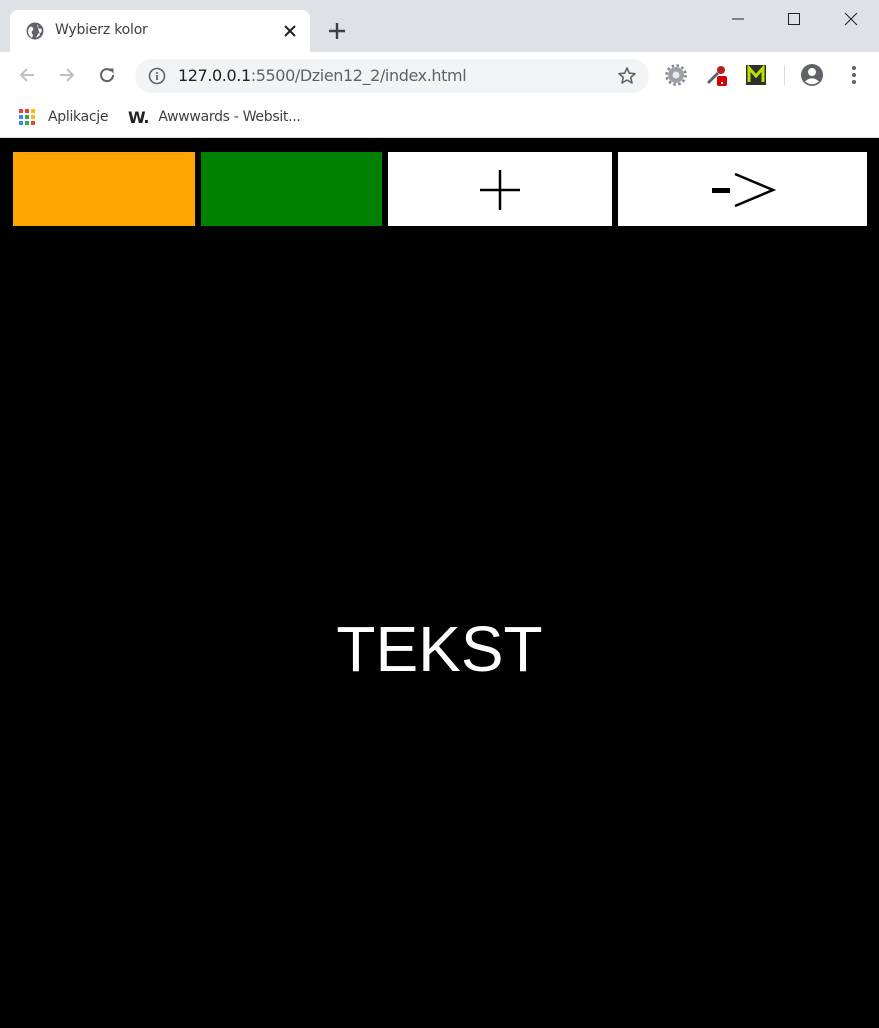 The height and width of the screenshot is (1028, 879). Describe the element at coordinates (439, 649) in the screenshot. I see `main-text: TEKST` at that location.